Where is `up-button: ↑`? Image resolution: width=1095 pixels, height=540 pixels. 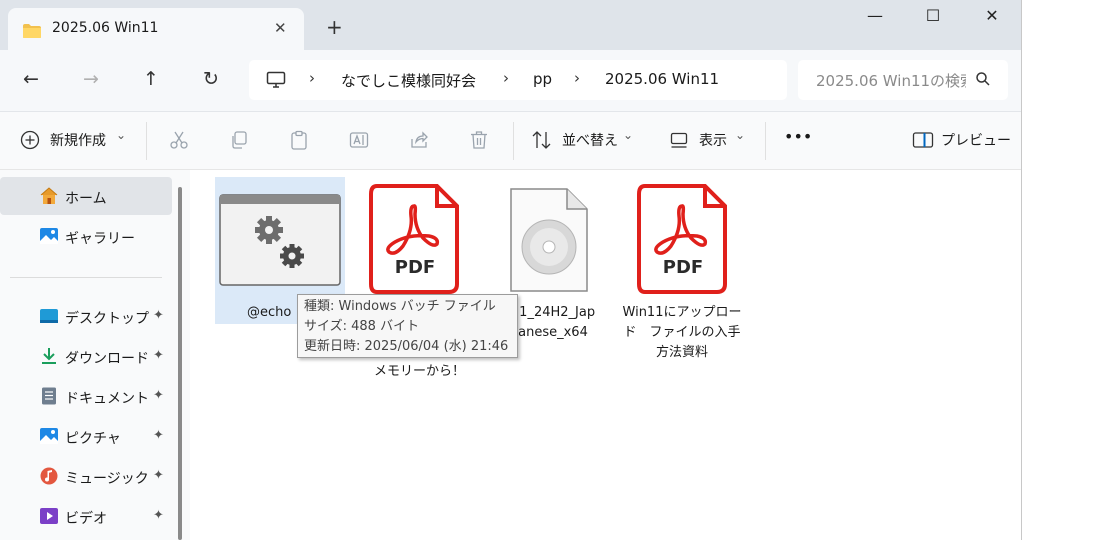
up-button: ↑ is located at coordinates (151, 81).